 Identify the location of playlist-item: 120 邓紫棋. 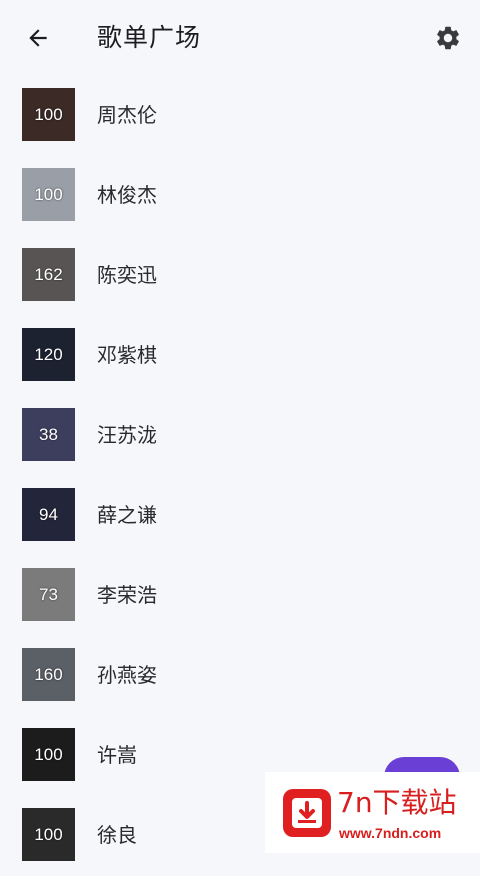
(240, 356).